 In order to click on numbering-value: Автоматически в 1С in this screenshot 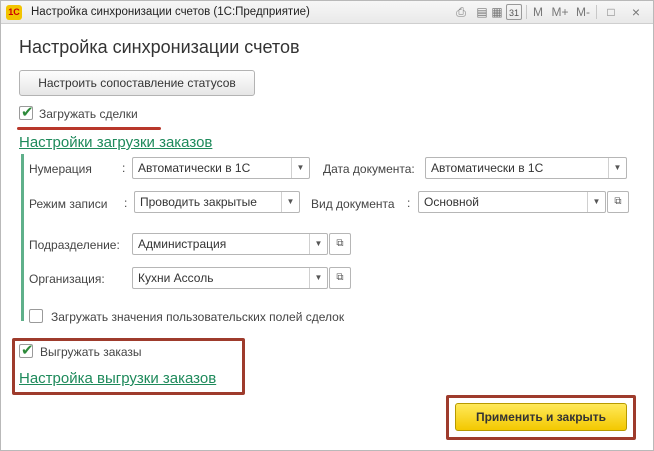, I will do `click(194, 168)`.